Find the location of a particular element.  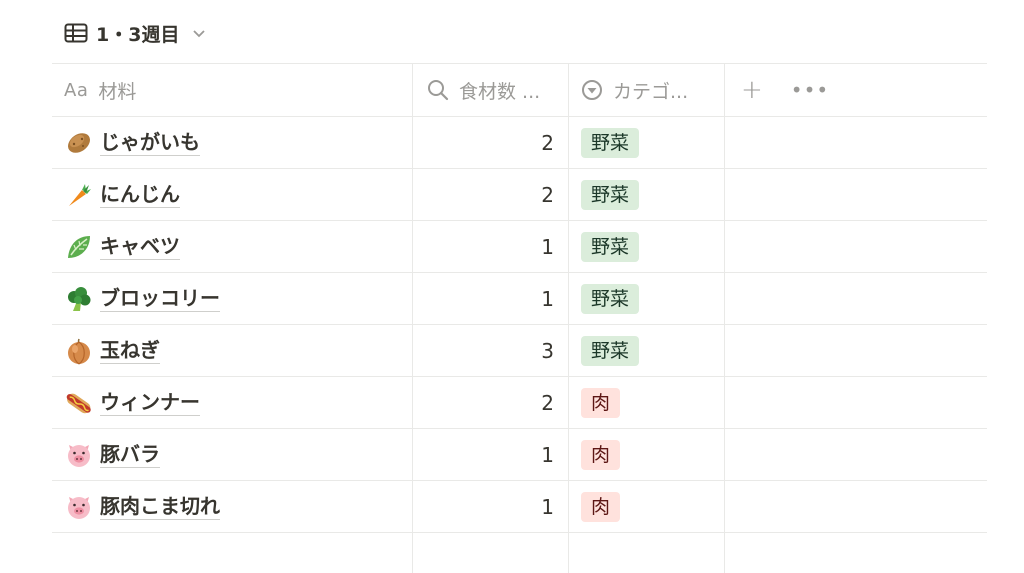

table-row: 玉ねぎ 3 野菜 is located at coordinates (519, 351).